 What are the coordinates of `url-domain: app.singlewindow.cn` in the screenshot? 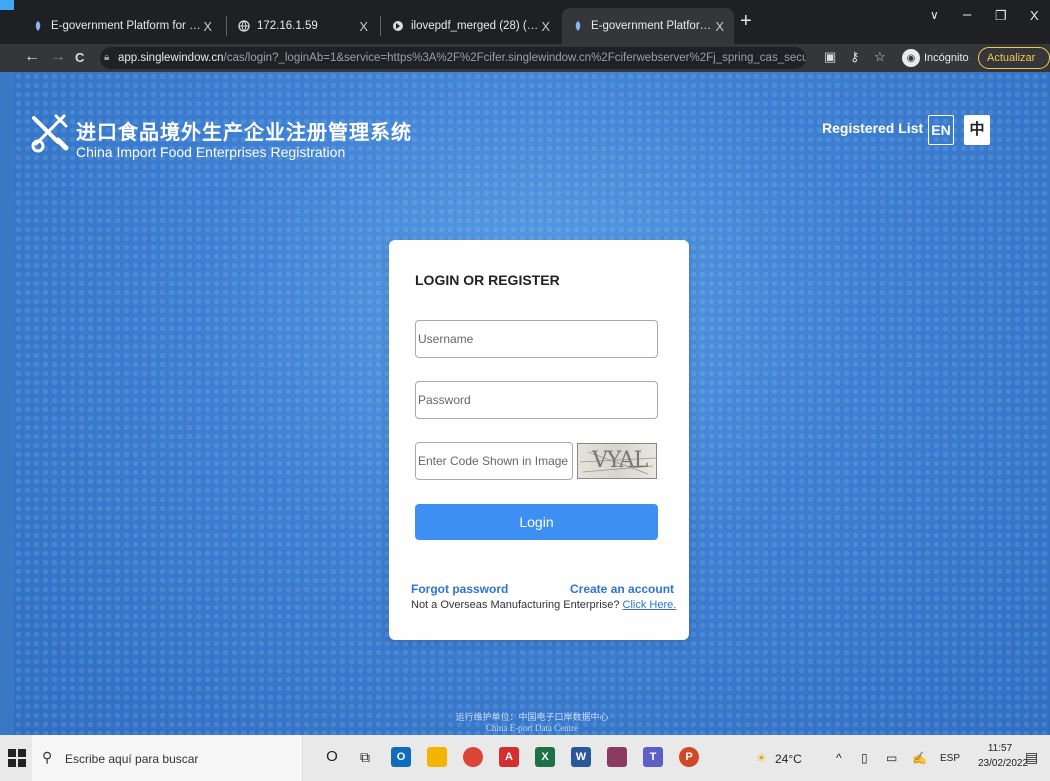 It's located at (171, 58).